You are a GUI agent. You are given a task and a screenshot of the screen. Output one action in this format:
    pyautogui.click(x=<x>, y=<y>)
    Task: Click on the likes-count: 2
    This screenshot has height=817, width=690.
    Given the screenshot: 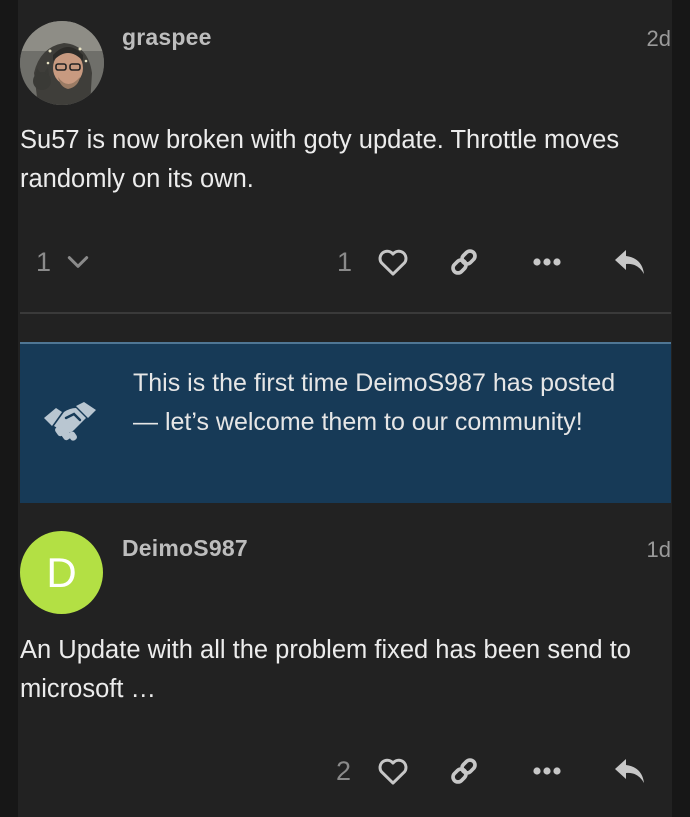 What is the action you would take?
    pyautogui.click(x=343, y=771)
    